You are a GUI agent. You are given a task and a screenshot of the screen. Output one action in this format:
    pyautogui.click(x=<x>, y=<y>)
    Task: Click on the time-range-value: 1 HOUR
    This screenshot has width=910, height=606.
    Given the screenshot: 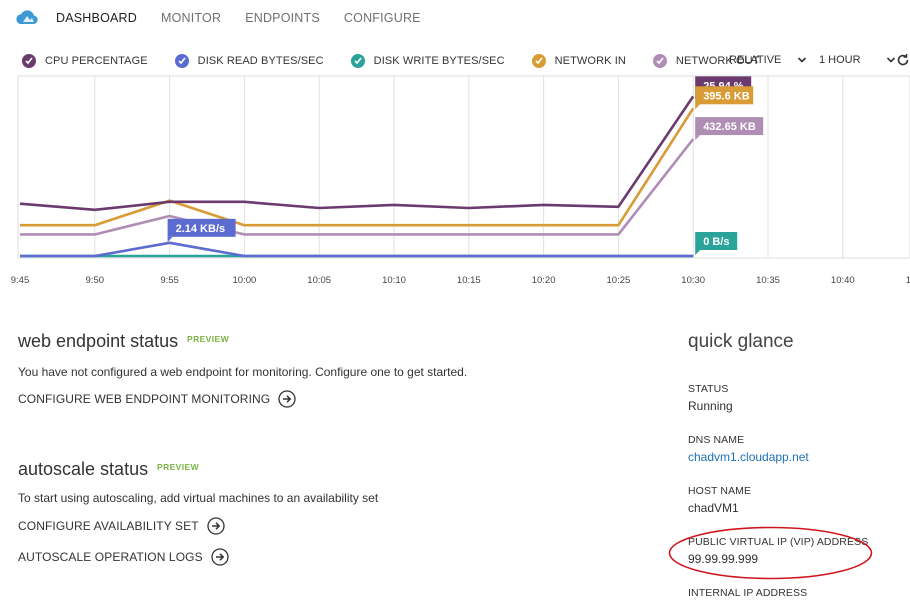 What is the action you would take?
    pyautogui.click(x=840, y=60)
    